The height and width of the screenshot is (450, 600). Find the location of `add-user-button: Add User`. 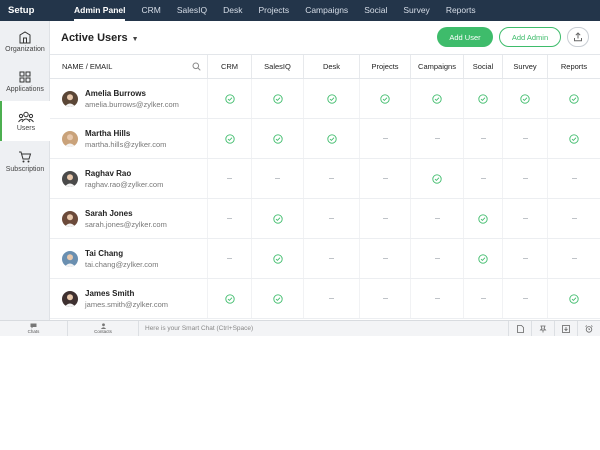

add-user-button: Add User is located at coordinates (465, 37).